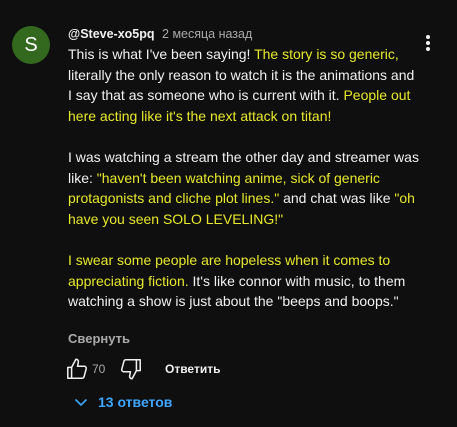 This screenshot has width=457, height=427. What do you see at coordinates (207, 34) in the screenshot?
I see `comment-timestamp: 2 месяца назад` at bounding box center [207, 34].